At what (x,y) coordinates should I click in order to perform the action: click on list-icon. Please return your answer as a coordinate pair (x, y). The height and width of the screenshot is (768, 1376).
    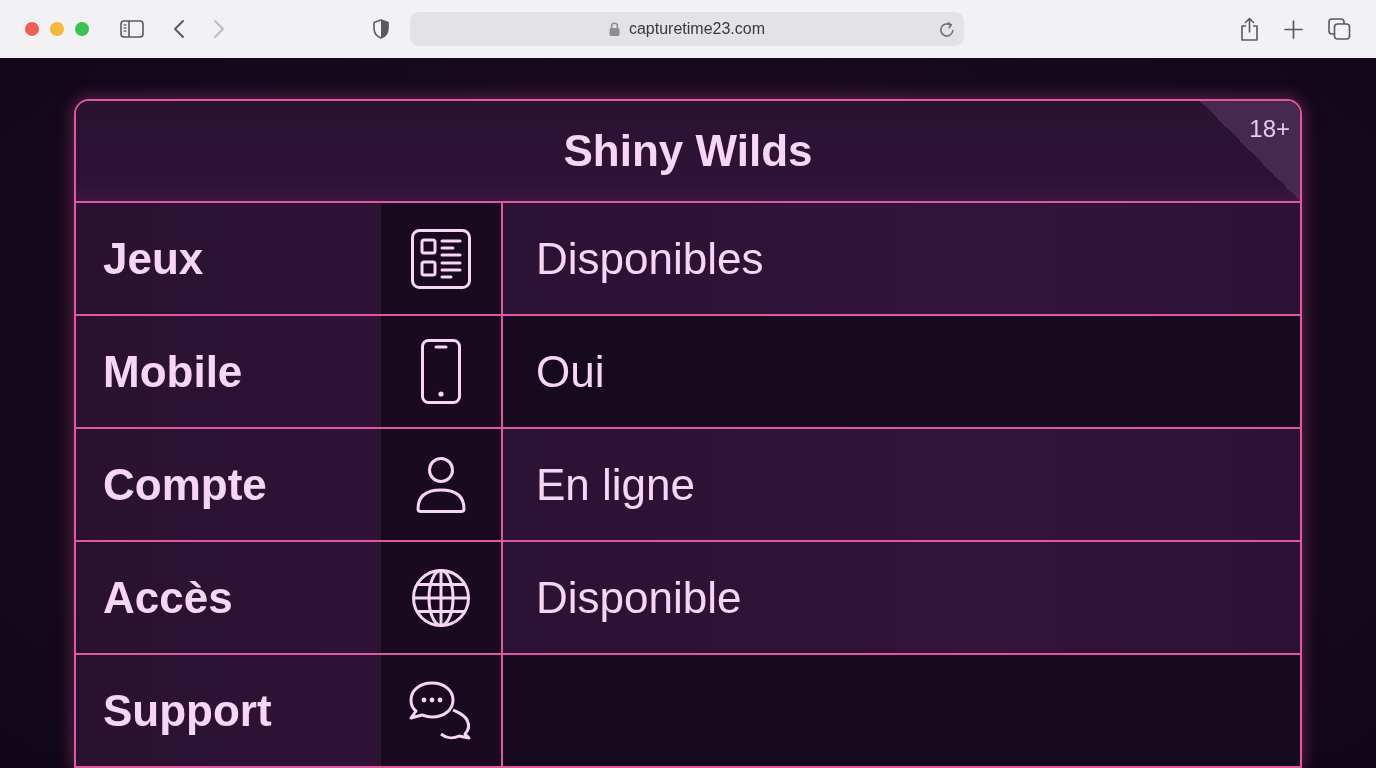
    Looking at the image, I should click on (441, 258).